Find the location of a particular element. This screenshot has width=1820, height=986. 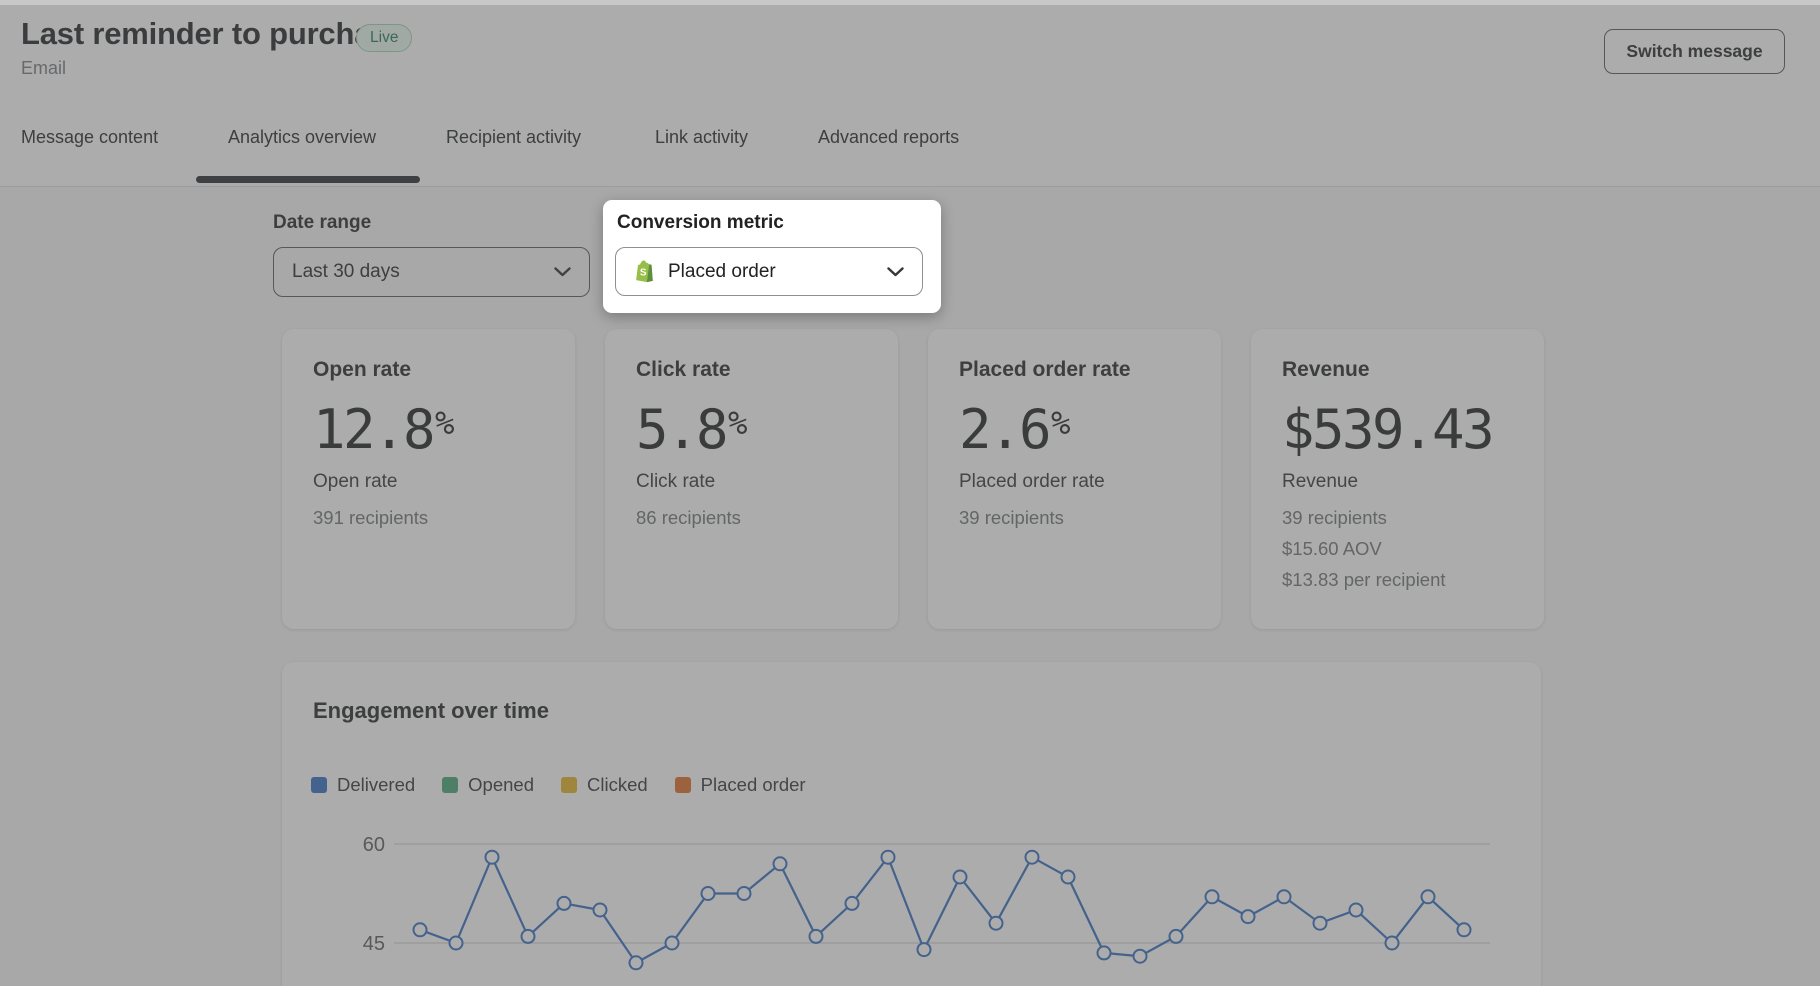

svg-text: S is located at coordinates (643, 272).